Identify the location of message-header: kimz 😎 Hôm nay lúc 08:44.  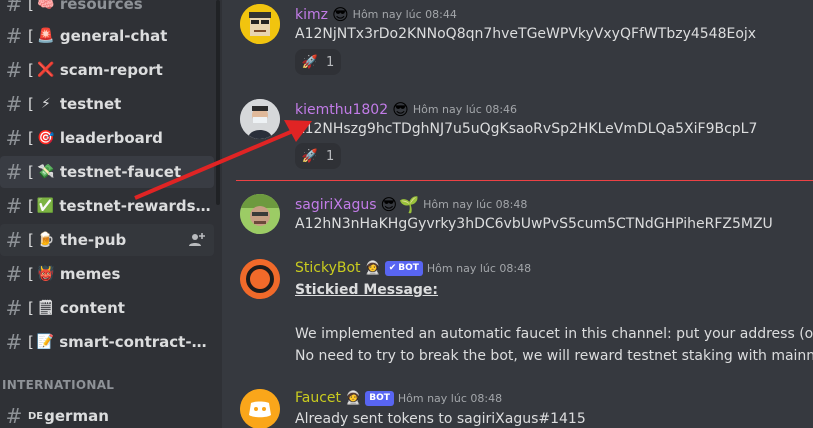
(376, 14).